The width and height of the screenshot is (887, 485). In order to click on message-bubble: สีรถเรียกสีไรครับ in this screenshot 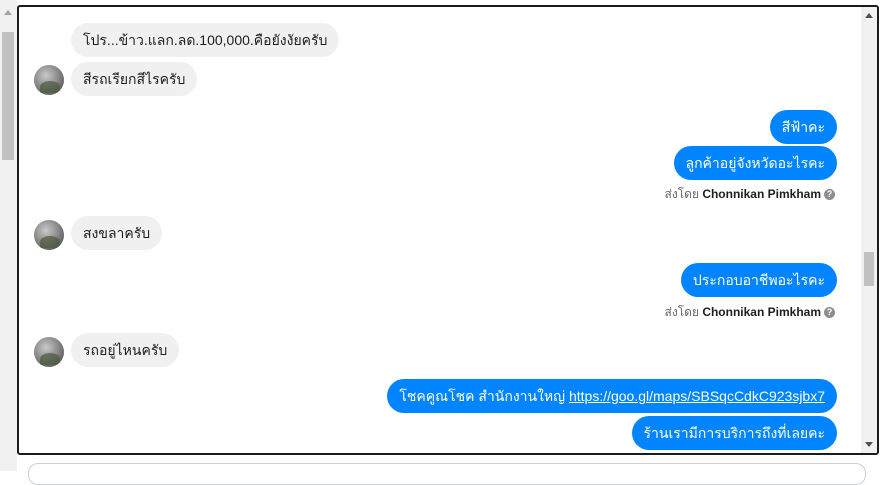, I will do `click(134, 79)`.